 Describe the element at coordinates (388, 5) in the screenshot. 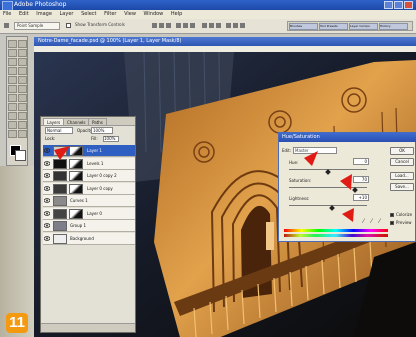

I see `minimize-button` at that location.